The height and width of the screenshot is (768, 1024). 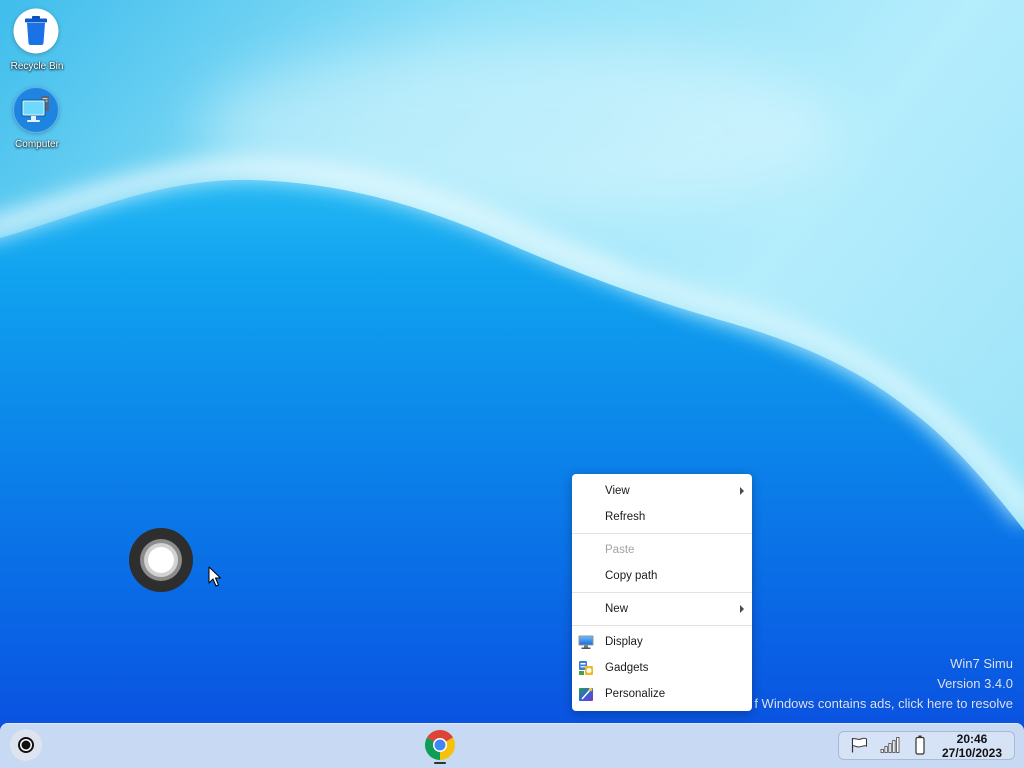 I want to click on menu-item-display: Display, so click(x=662, y=642).